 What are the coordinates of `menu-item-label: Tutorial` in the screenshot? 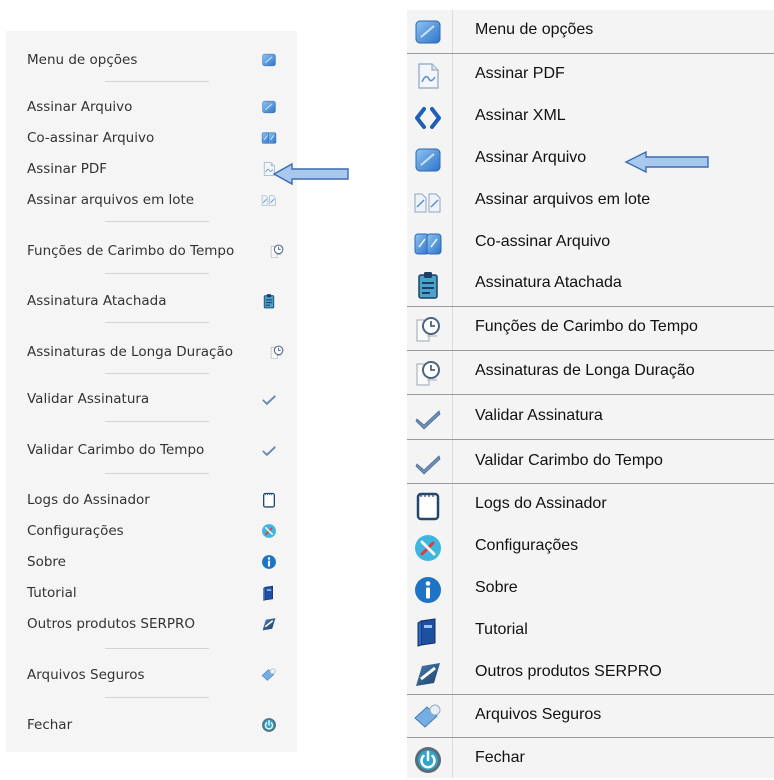 It's located at (52, 593).